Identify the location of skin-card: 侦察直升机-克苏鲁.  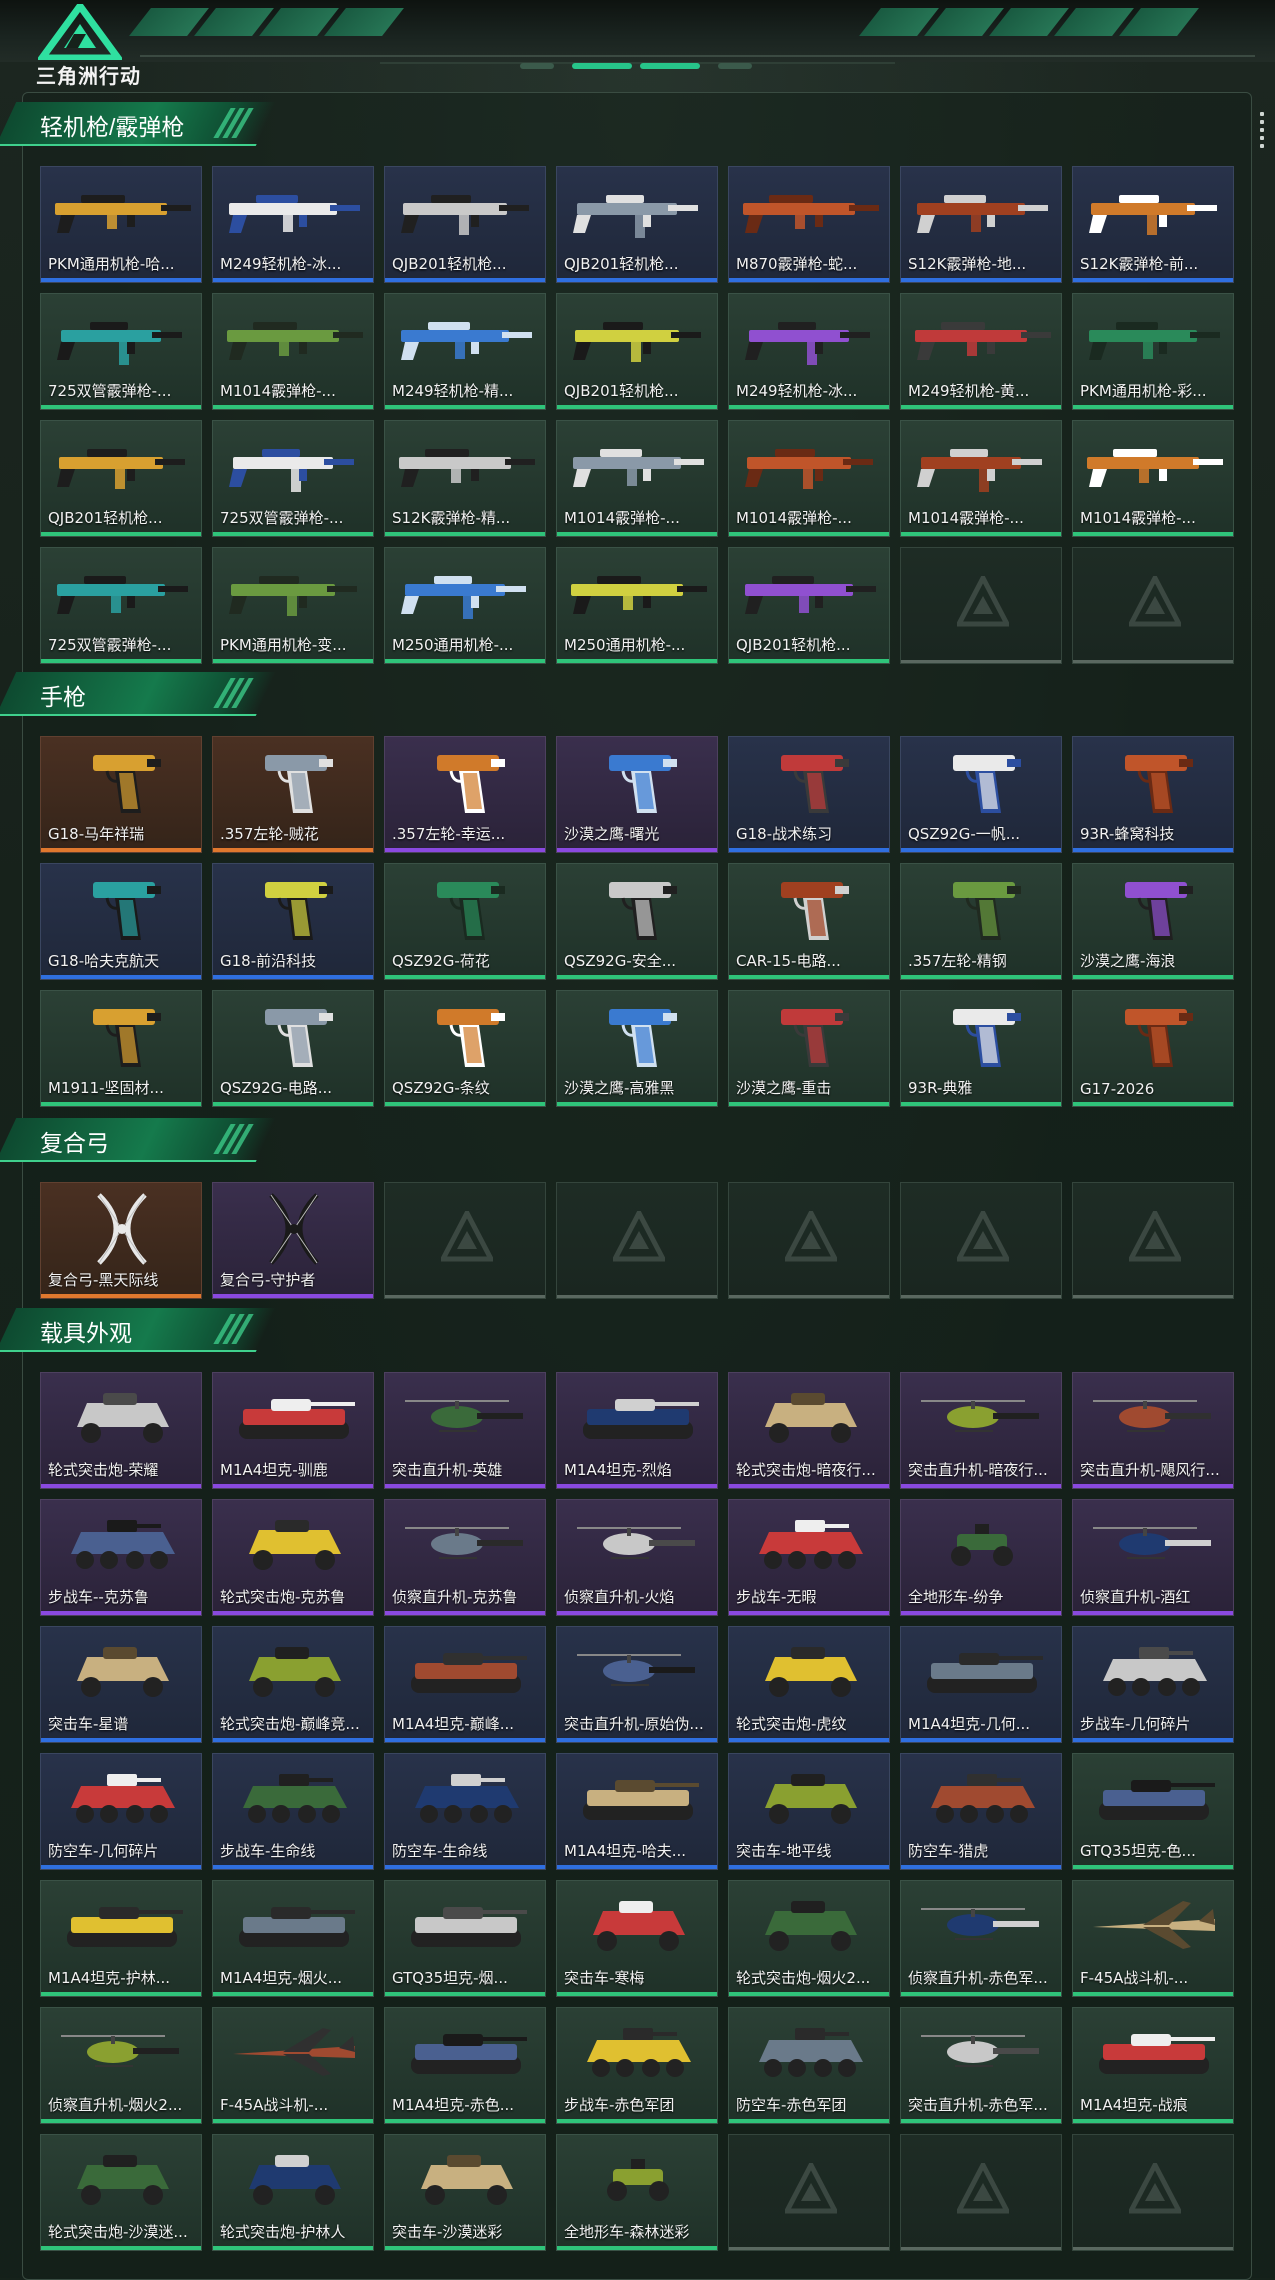
(465, 1557).